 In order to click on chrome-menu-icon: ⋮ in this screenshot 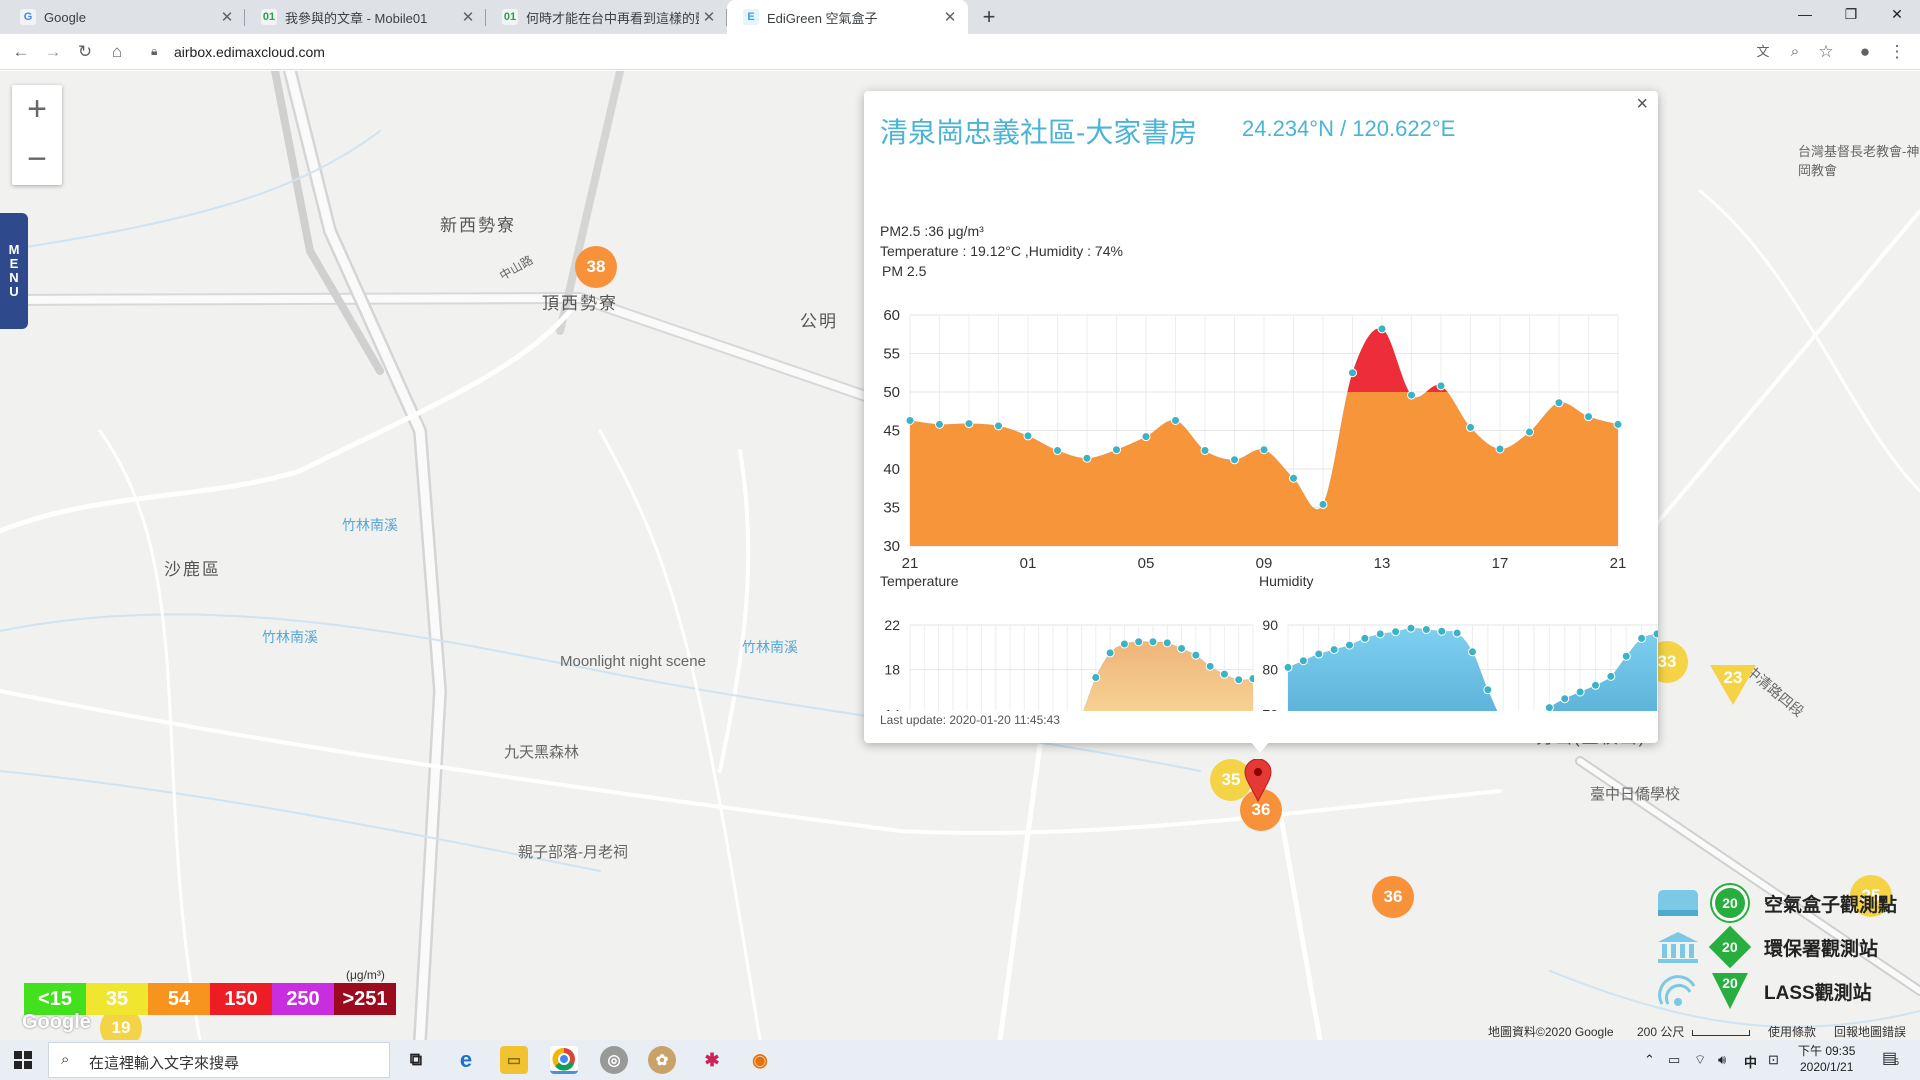, I will do `click(1897, 52)`.